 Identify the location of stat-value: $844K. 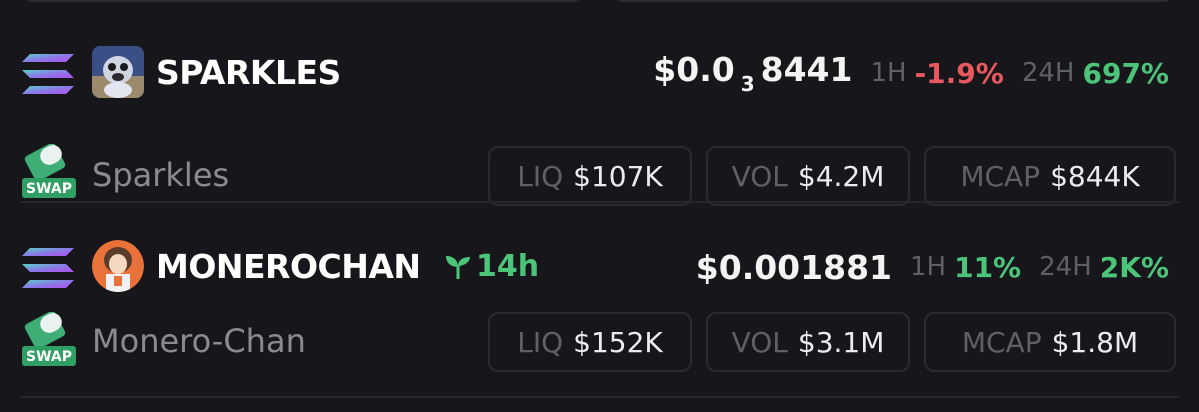
(1095, 176).